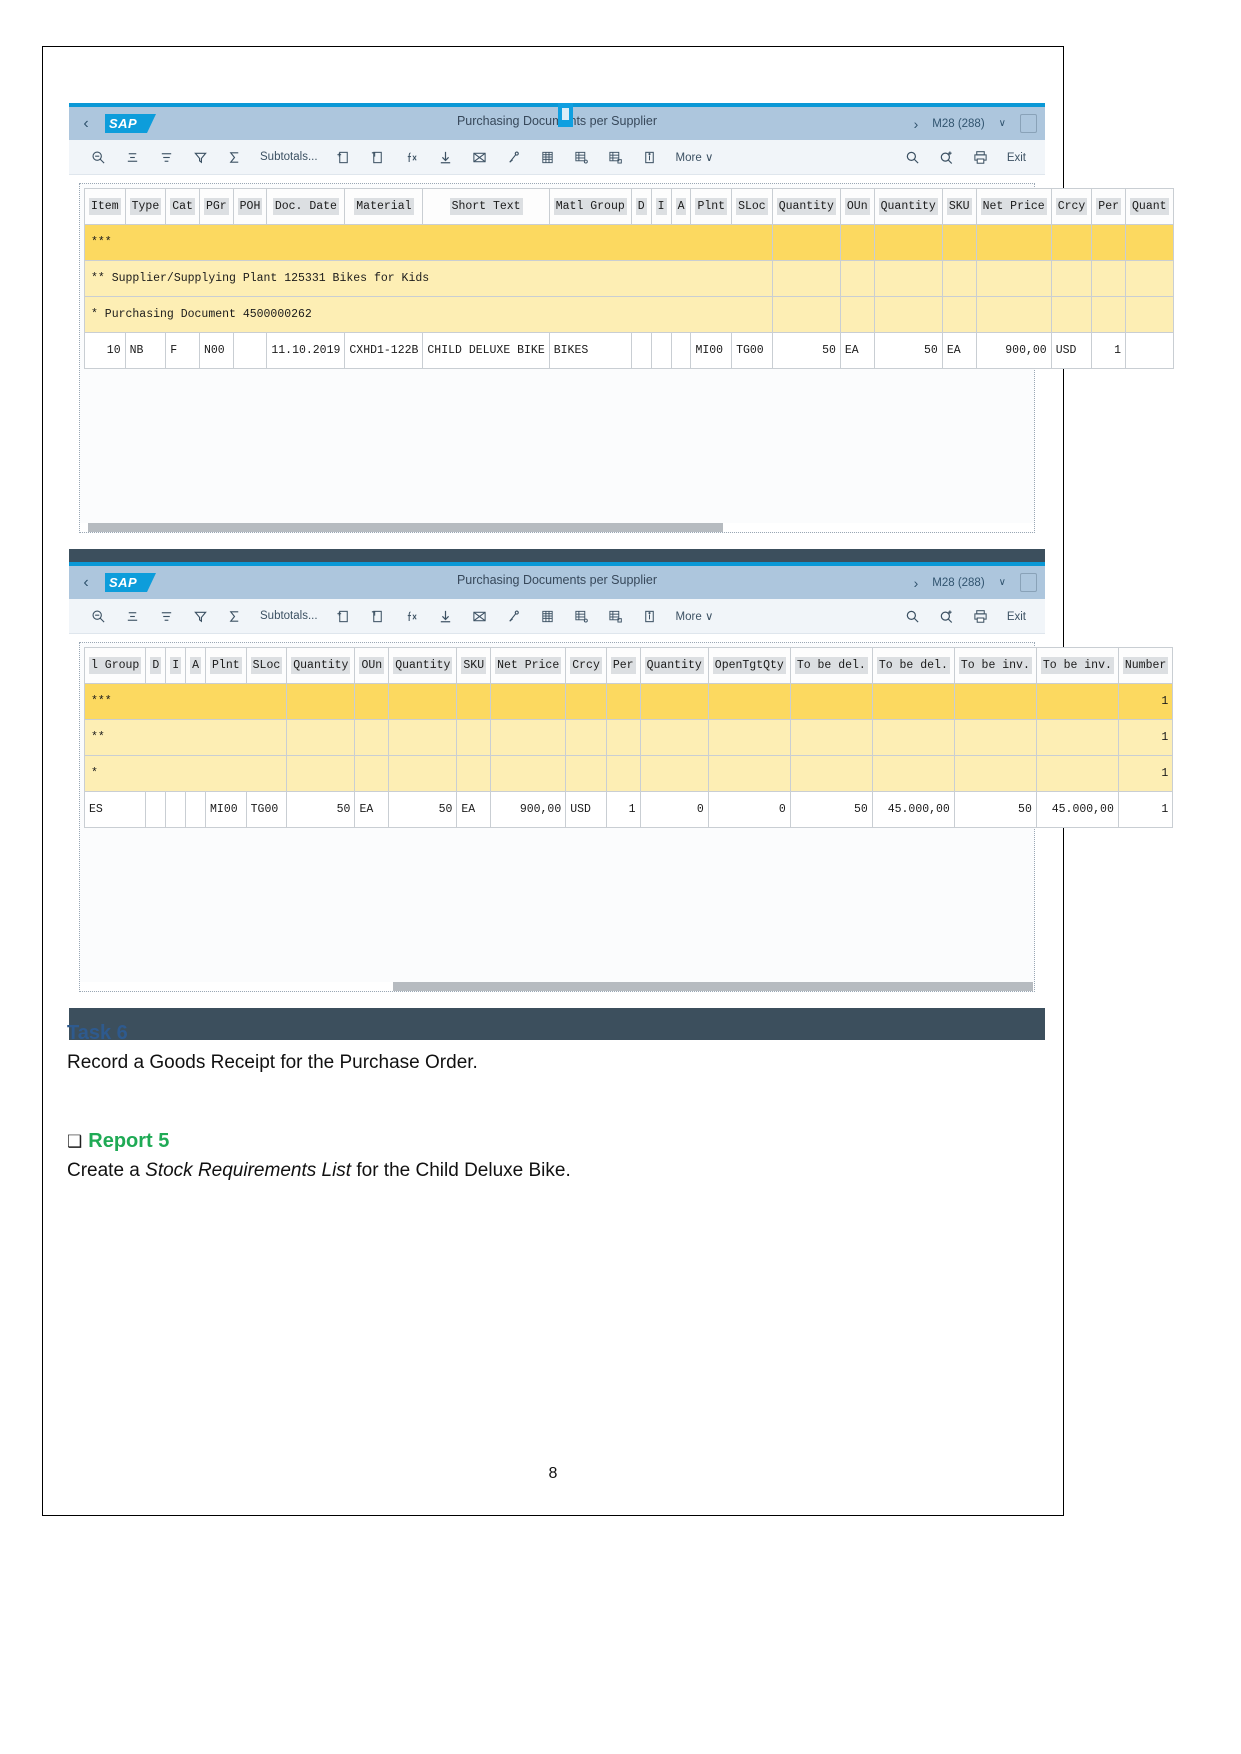 This screenshot has height=1754, width=1241. What do you see at coordinates (486, 206) in the screenshot?
I see `column-header: Short Text` at bounding box center [486, 206].